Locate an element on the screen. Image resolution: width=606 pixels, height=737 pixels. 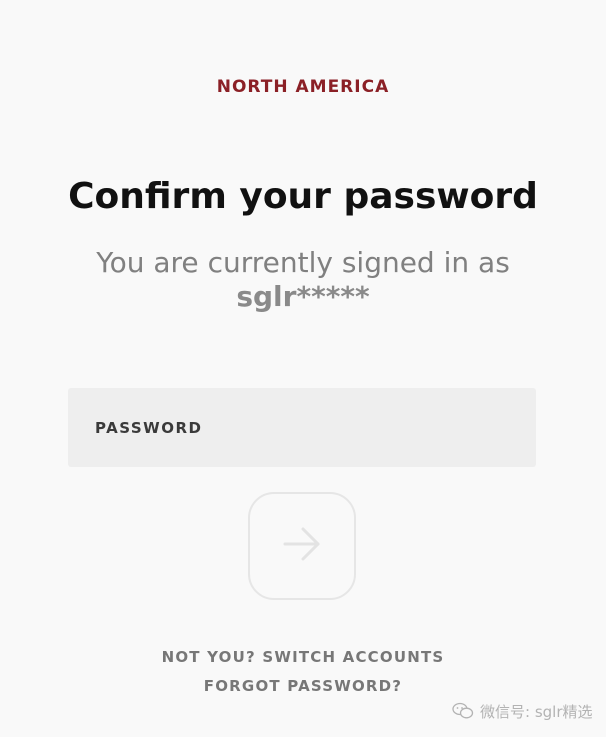
watermark-text: 微信号: sglr精选 is located at coordinates (536, 711).